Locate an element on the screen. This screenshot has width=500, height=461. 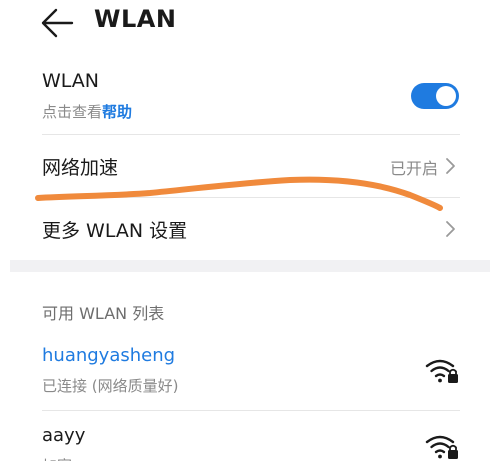
network-list-item: aayy 加密 is located at coordinates (251, 443).